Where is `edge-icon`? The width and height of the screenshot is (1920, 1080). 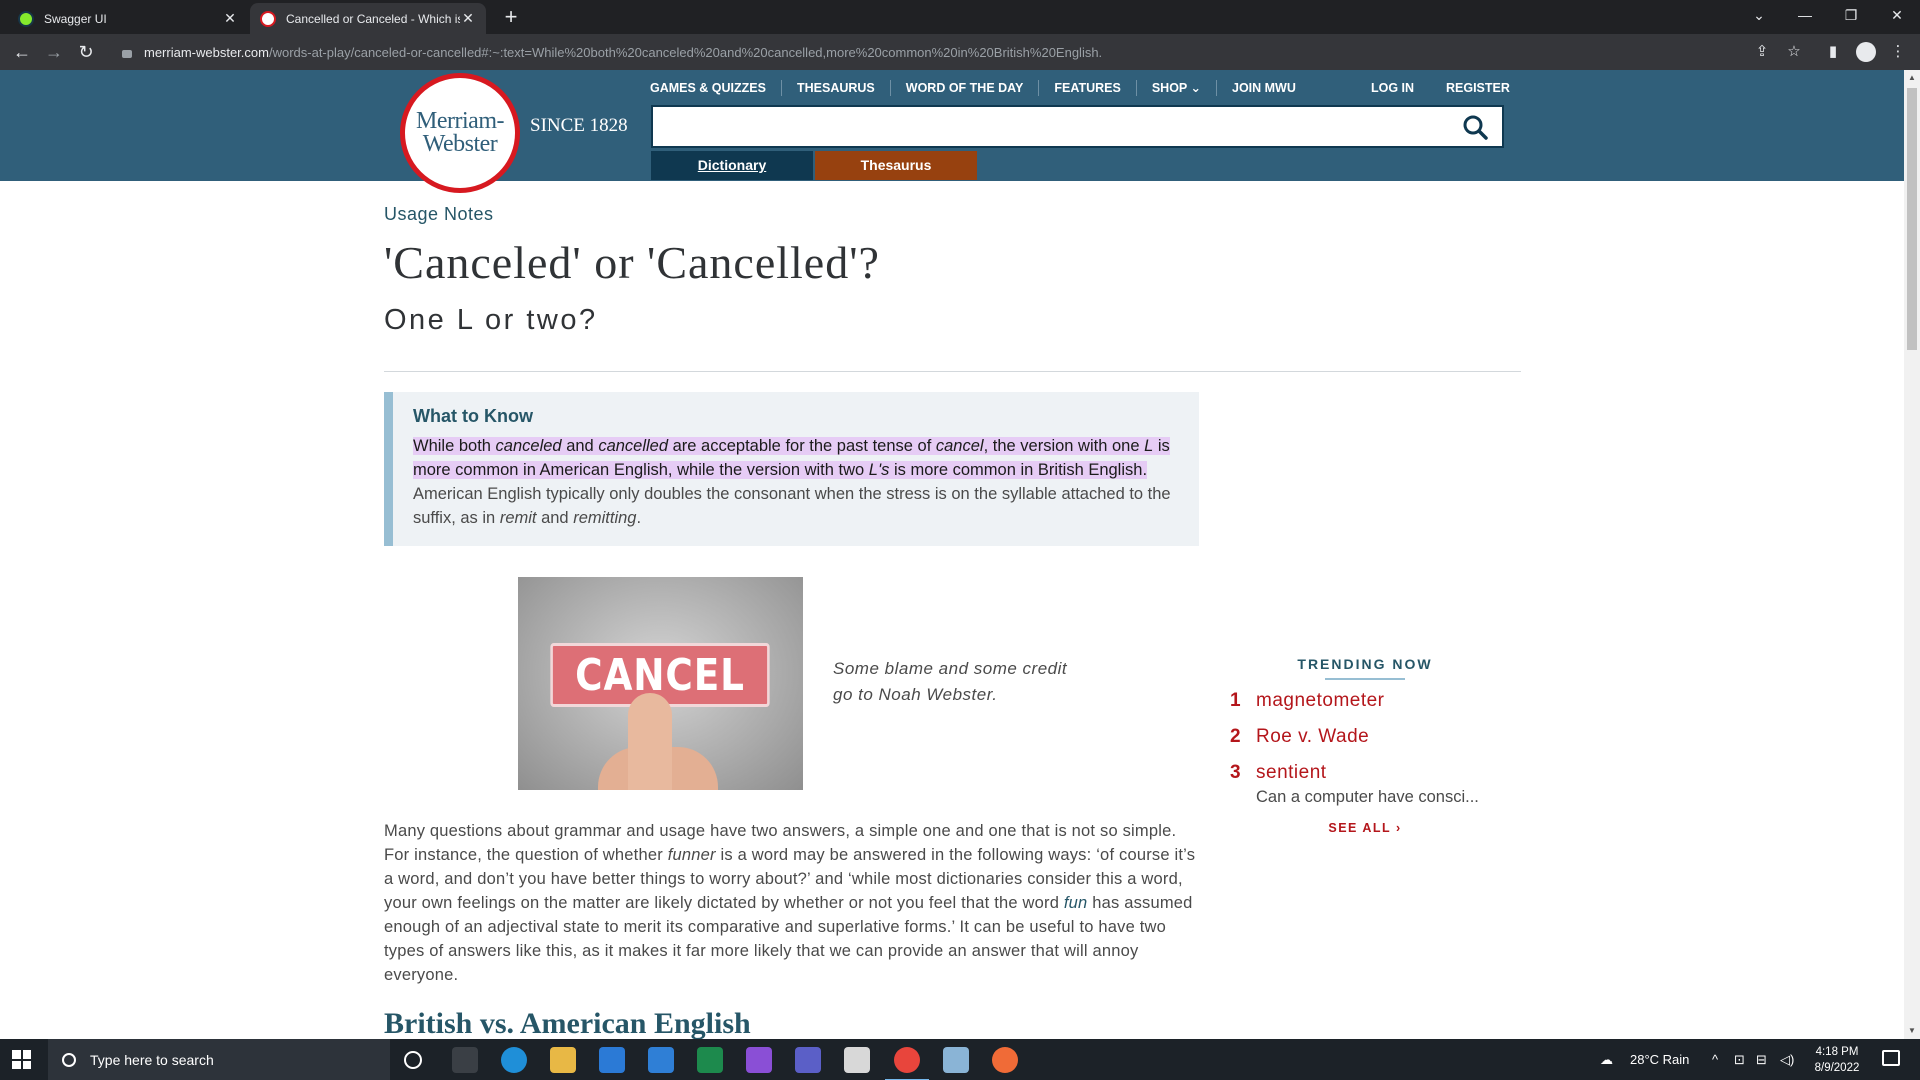 edge-icon is located at coordinates (514, 1060).